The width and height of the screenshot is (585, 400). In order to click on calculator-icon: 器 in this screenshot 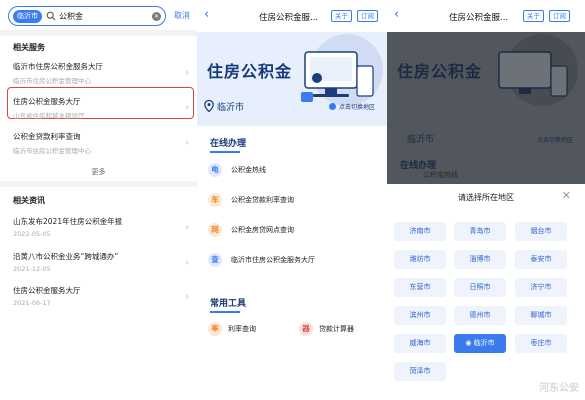, I will do `click(306, 329)`.